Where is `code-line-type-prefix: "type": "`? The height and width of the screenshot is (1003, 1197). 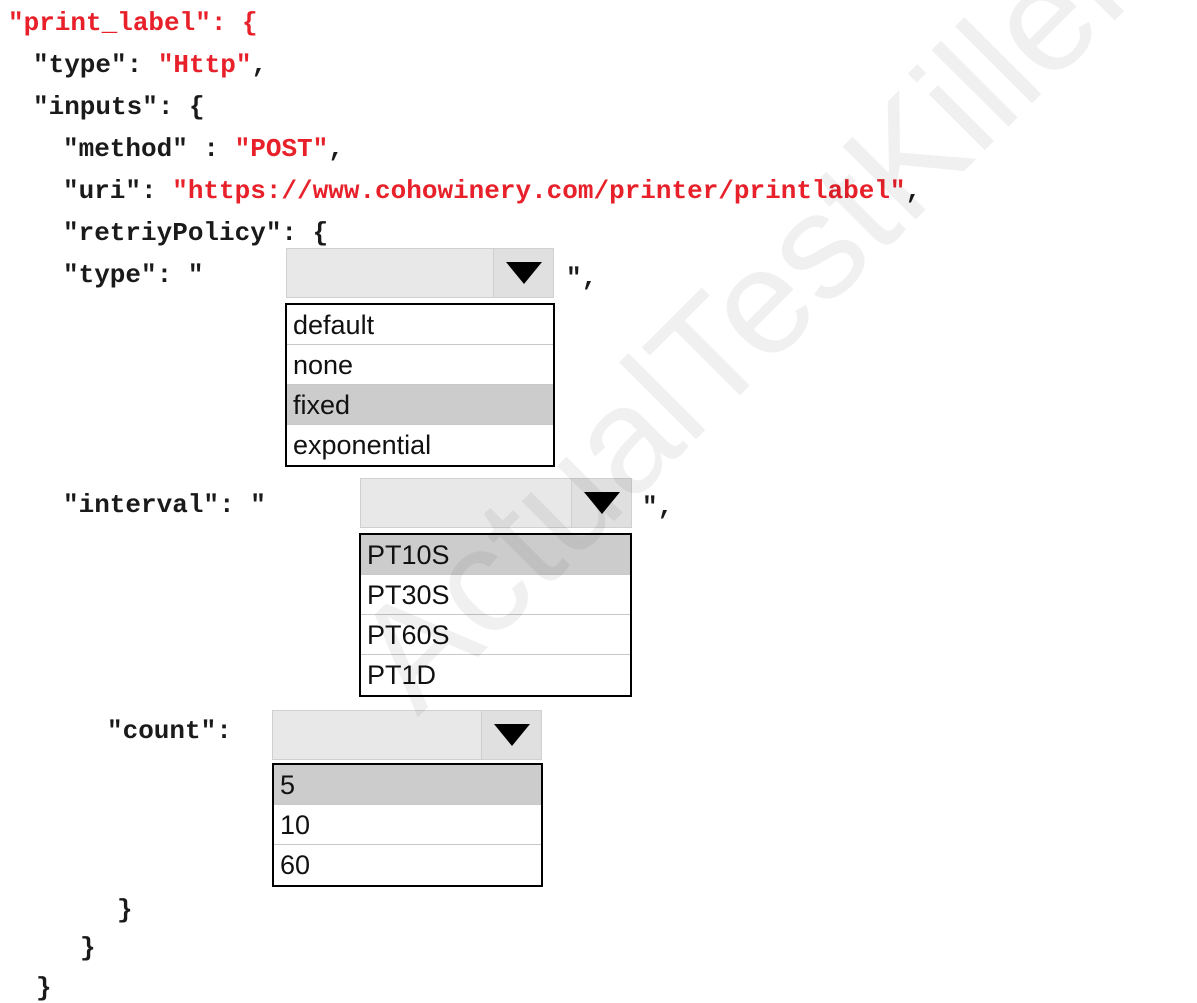 code-line-type-prefix: "type": " is located at coordinates (133, 275).